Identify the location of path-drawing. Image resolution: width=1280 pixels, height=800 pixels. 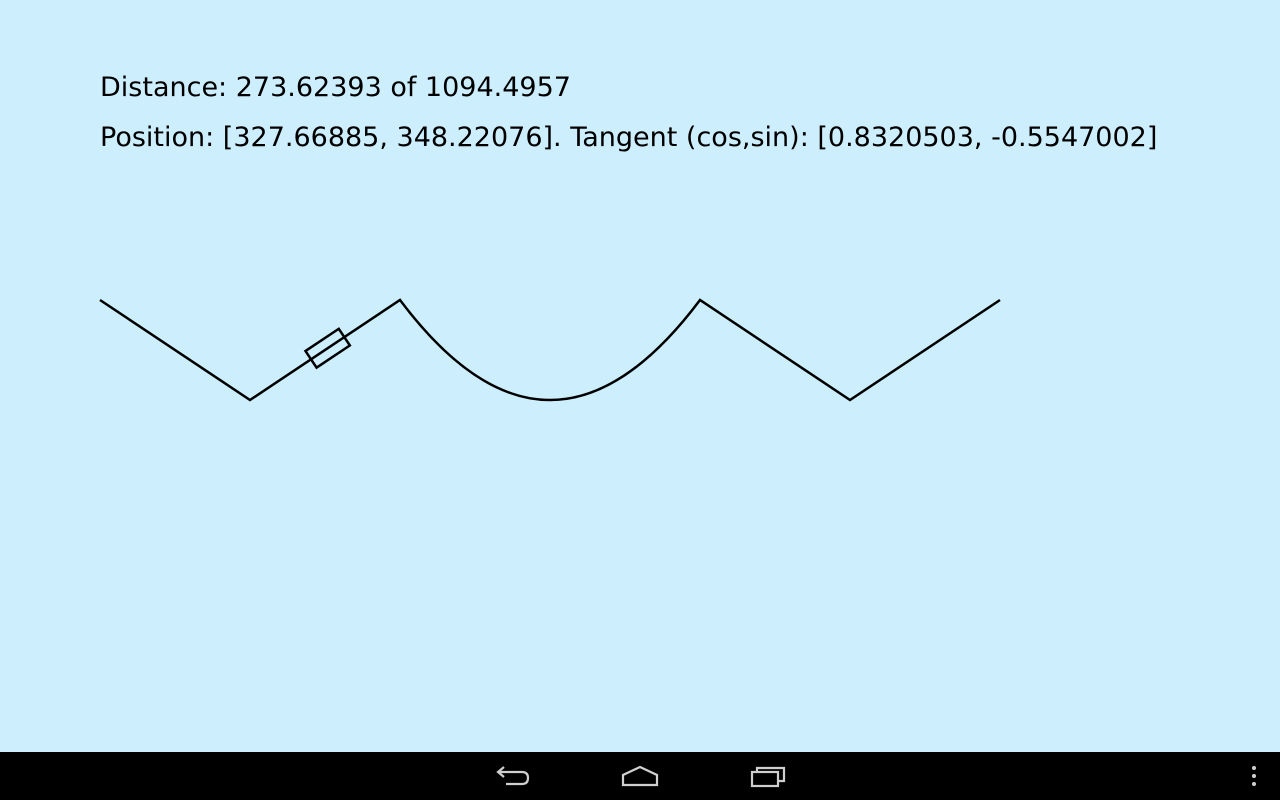
(550, 350).